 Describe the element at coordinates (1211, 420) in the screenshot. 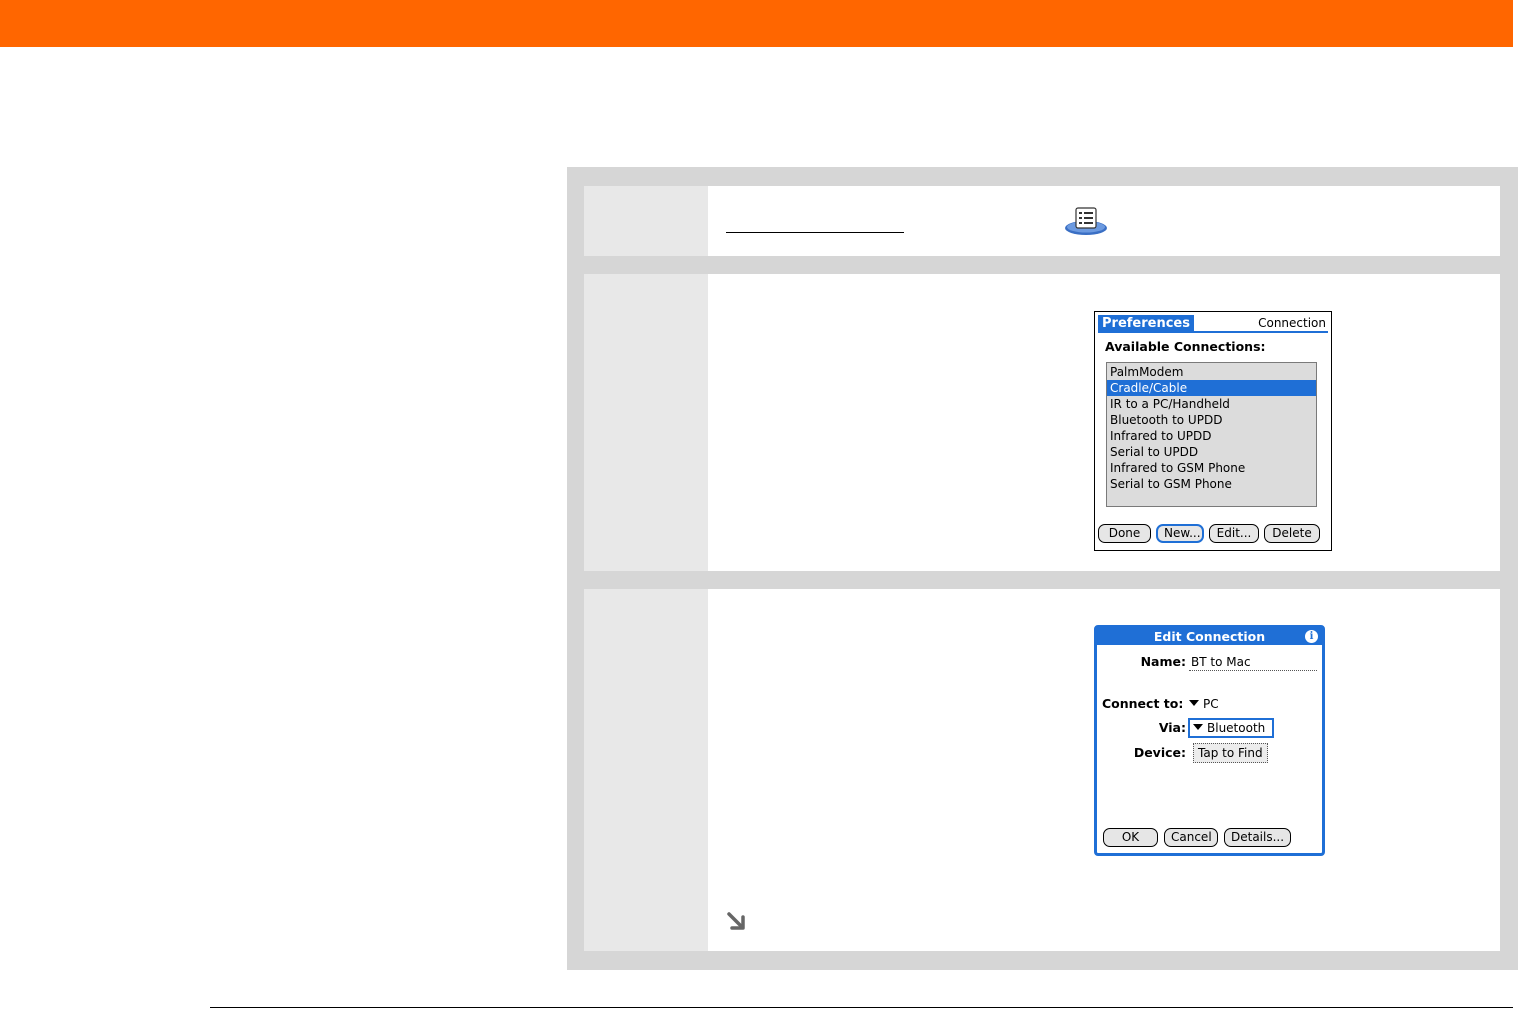

I see `list-item: Bluetooth to UPDD` at that location.